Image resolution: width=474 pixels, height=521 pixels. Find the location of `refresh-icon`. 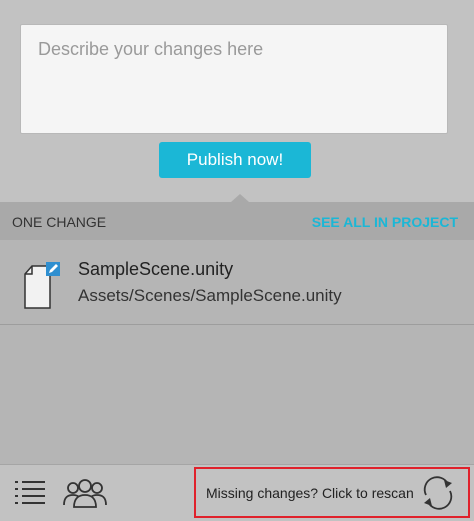

refresh-icon is located at coordinates (438, 493).